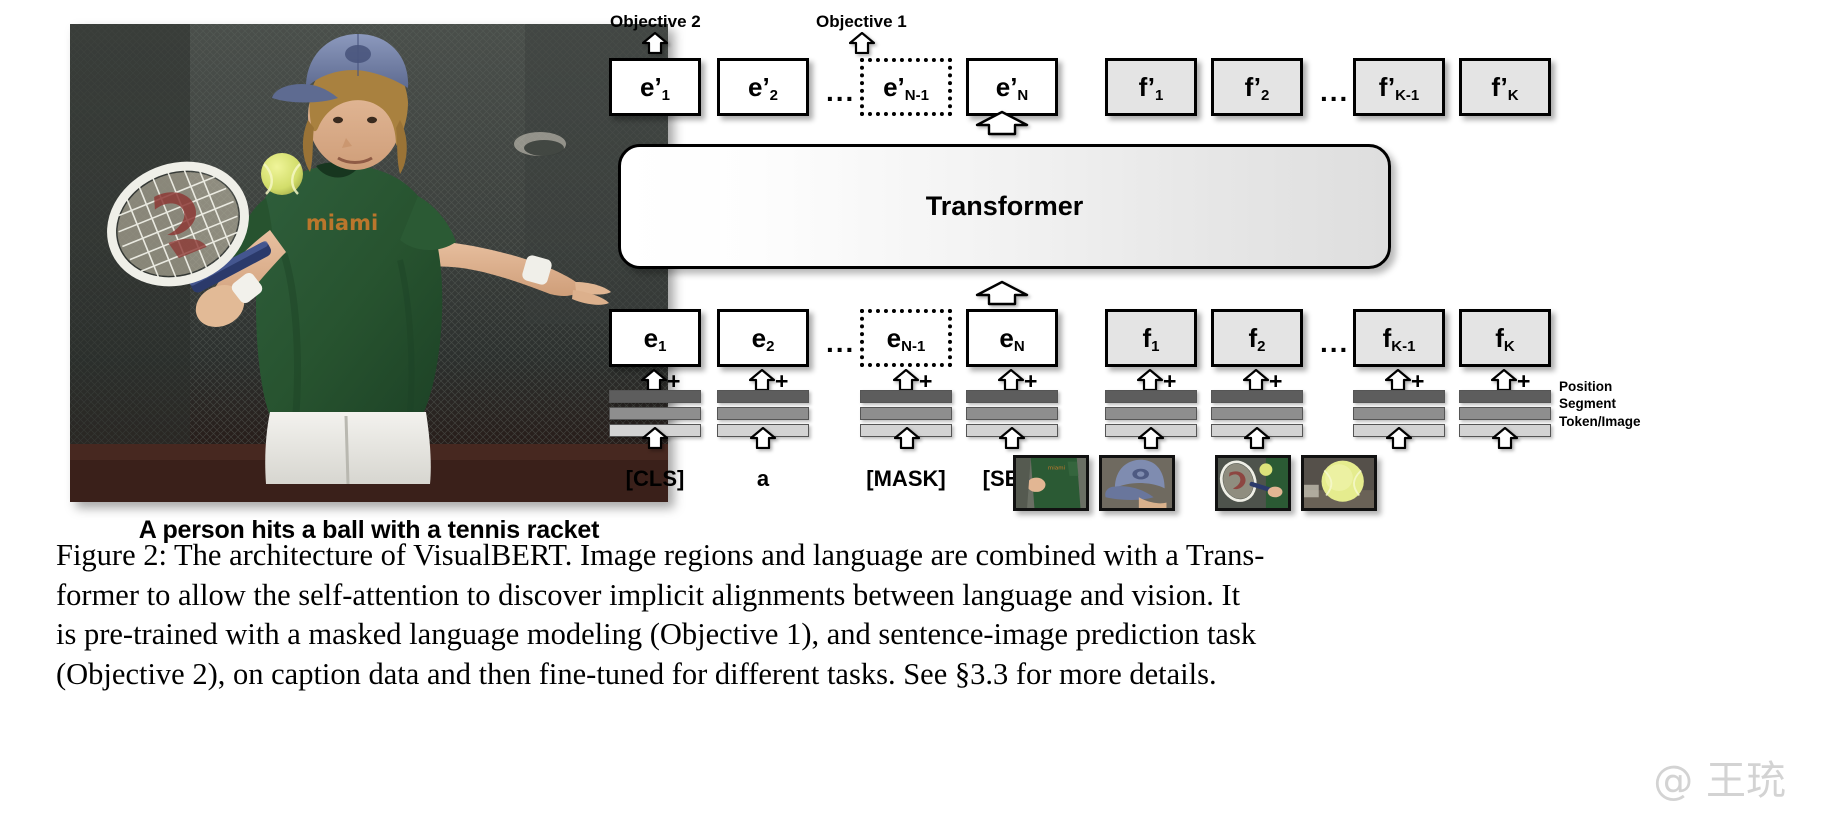 This screenshot has height=840, width=1822. I want to click on output-token-eN-label: e’N, so click(1012, 88).